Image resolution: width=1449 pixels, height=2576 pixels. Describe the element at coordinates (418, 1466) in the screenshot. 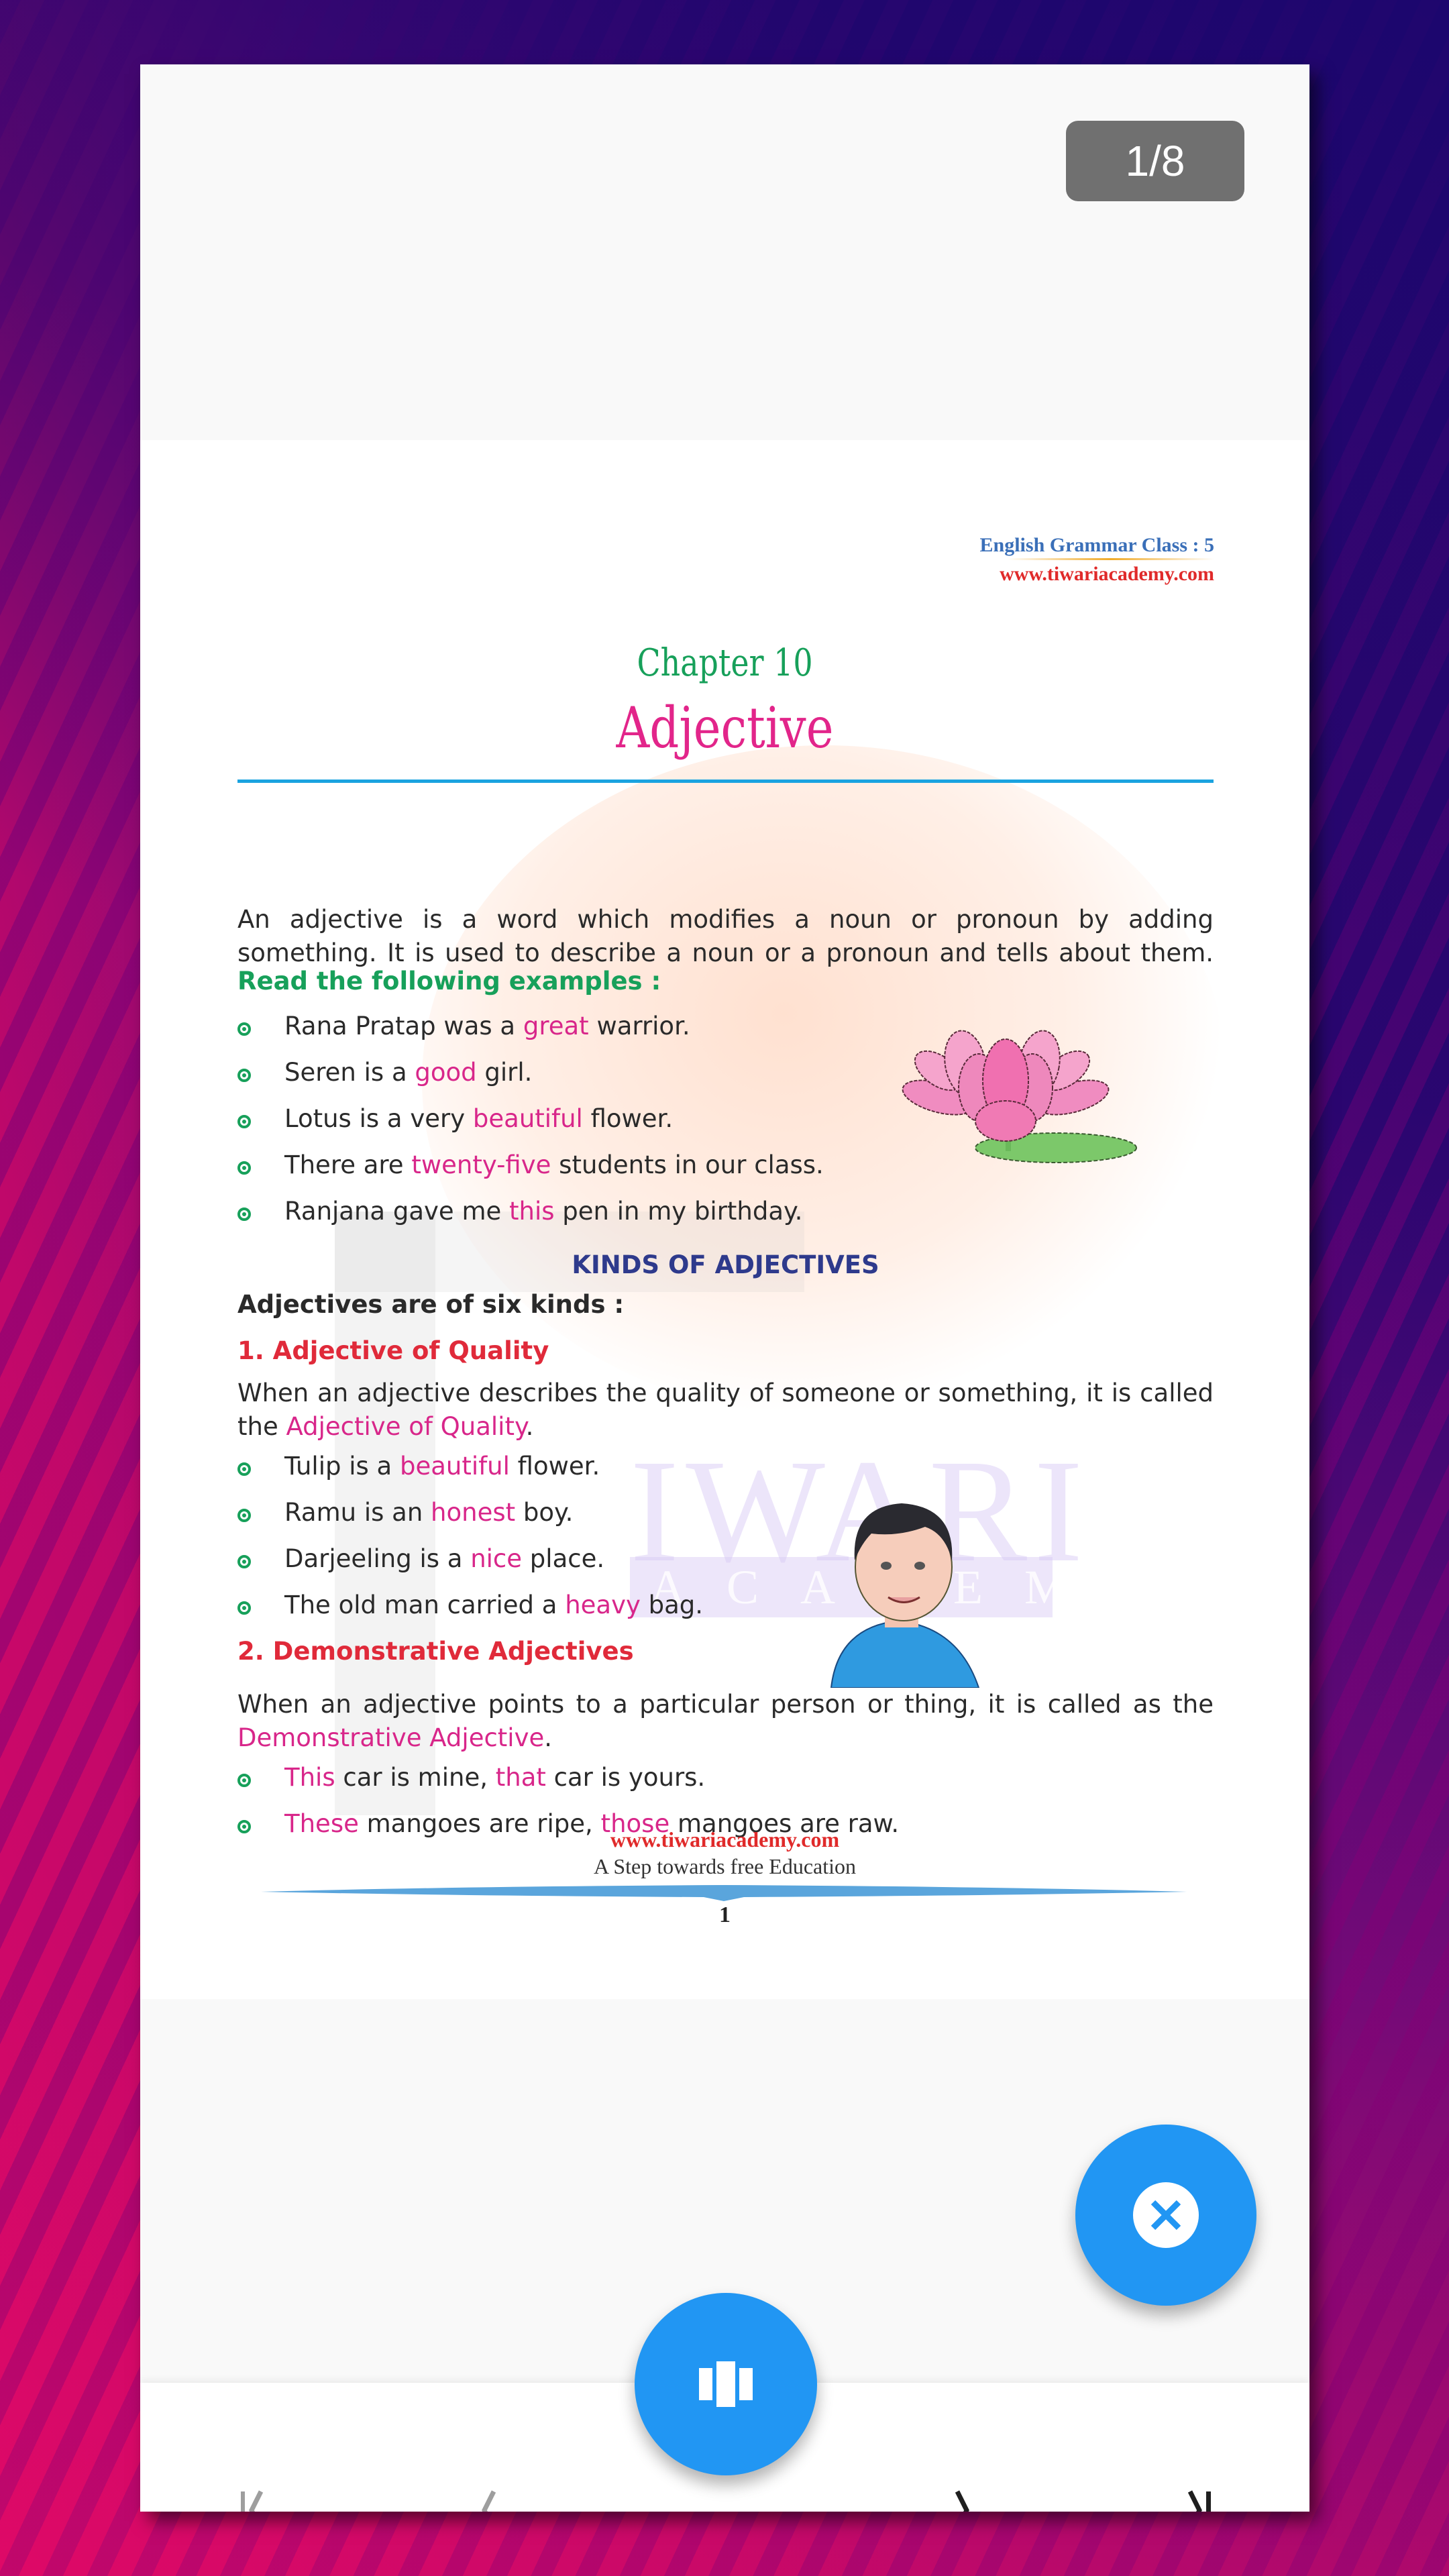

I see `quality-example-item: Tulip is a beautiful flower.` at that location.